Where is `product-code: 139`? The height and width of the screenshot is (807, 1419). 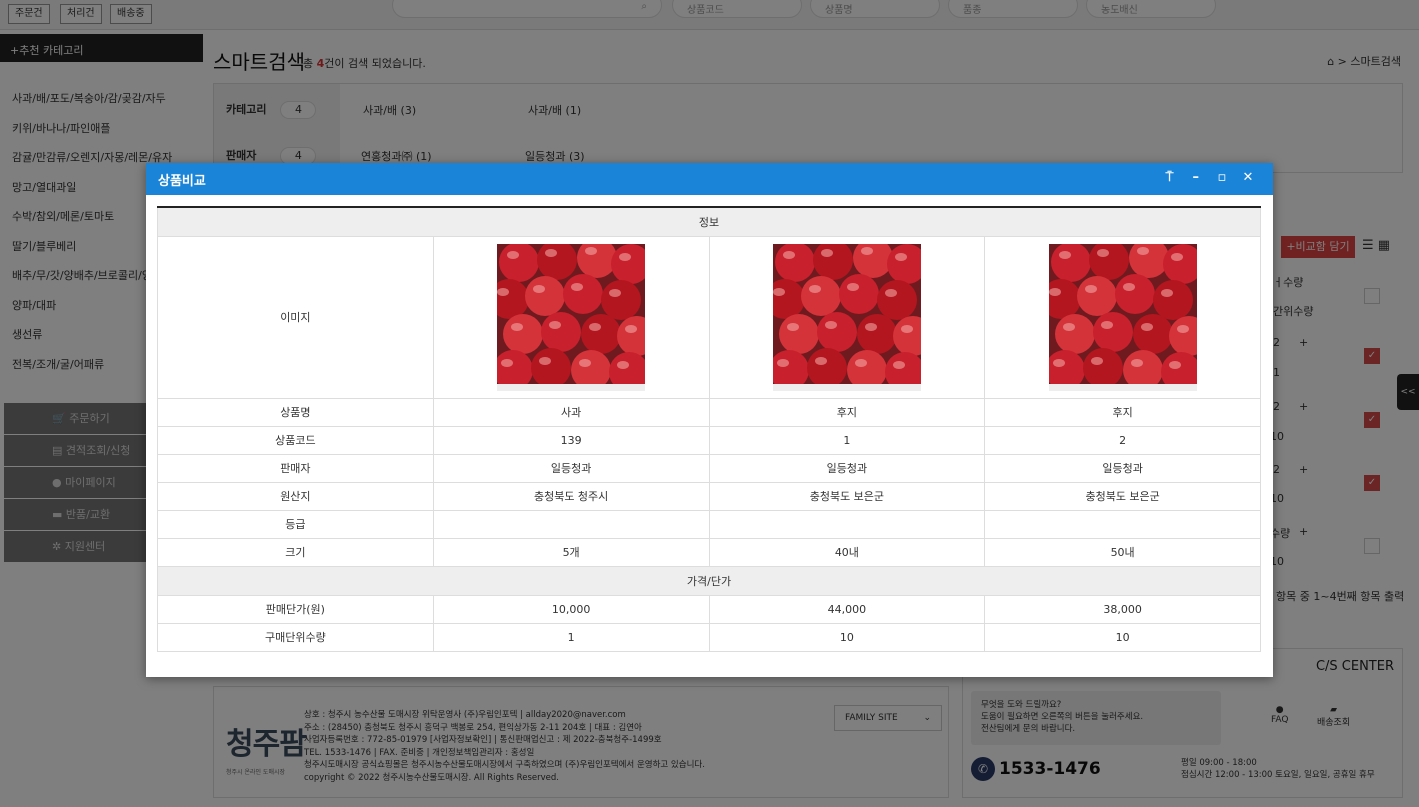 product-code: 139 is located at coordinates (571, 440).